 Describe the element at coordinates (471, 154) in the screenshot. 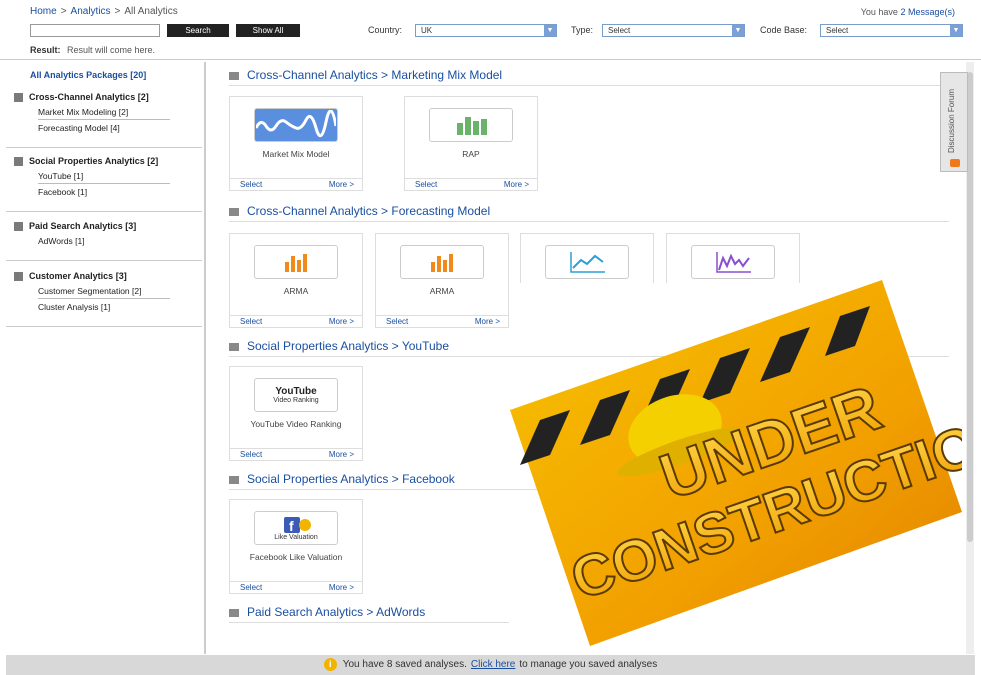

I see `card-name: RAP` at that location.